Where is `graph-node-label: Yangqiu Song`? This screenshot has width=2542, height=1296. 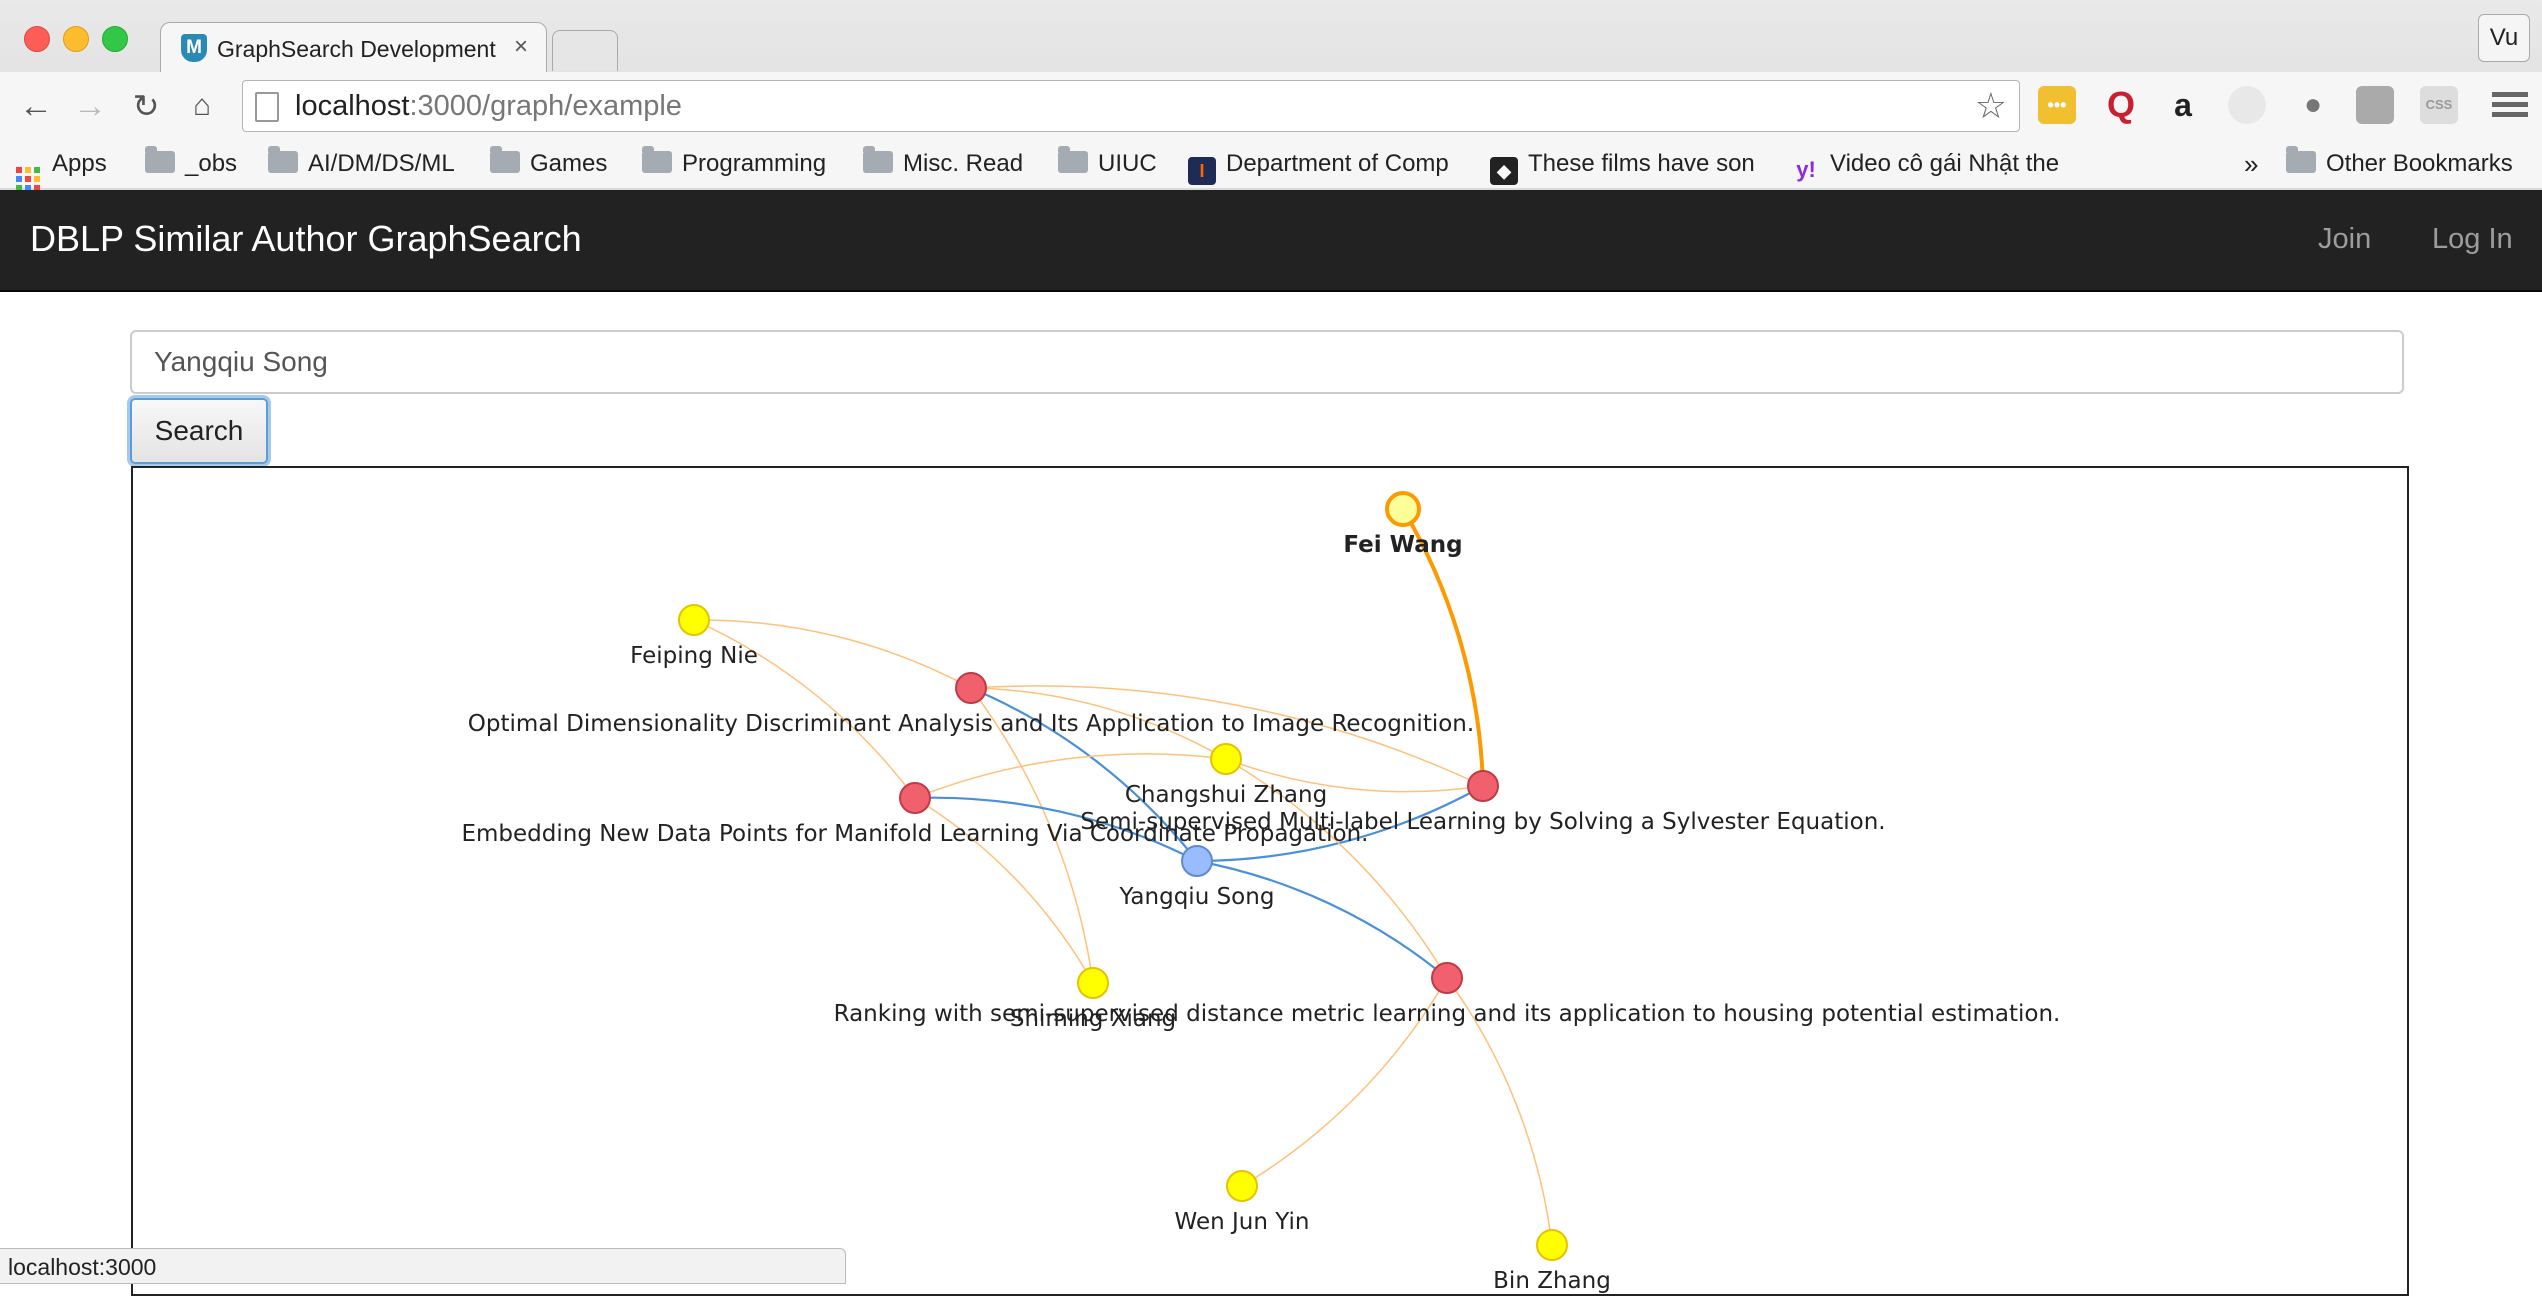
graph-node-label: Yangqiu Song is located at coordinates (1197, 897).